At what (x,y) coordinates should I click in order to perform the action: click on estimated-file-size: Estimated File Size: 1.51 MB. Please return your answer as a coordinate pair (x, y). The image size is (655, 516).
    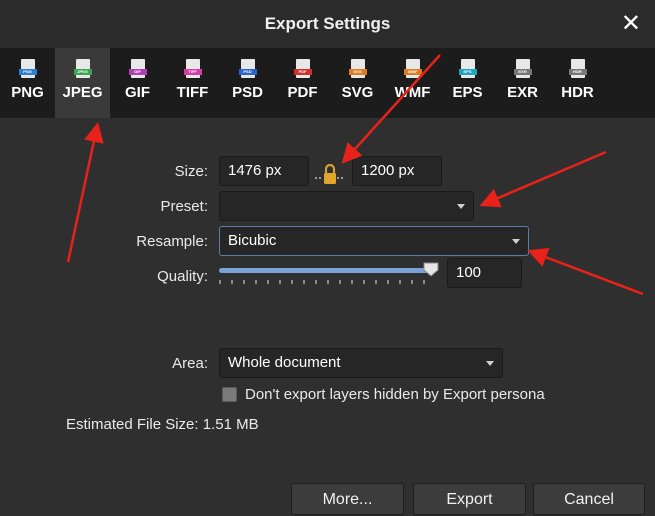
    Looking at the image, I should click on (162, 424).